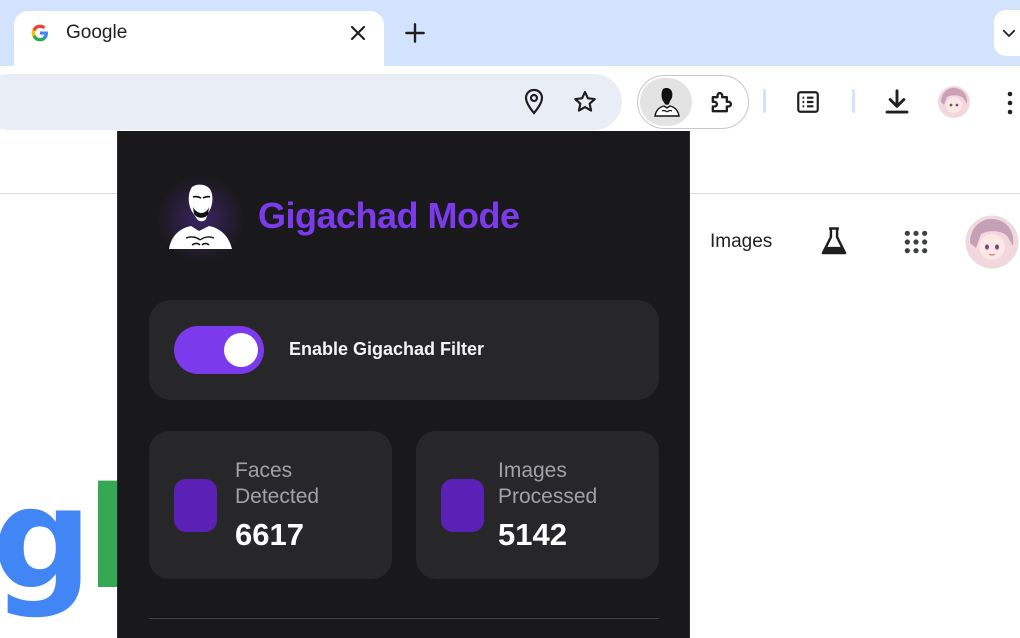 The width and height of the screenshot is (1020, 638). I want to click on gigachad-extension-button, so click(666, 102).